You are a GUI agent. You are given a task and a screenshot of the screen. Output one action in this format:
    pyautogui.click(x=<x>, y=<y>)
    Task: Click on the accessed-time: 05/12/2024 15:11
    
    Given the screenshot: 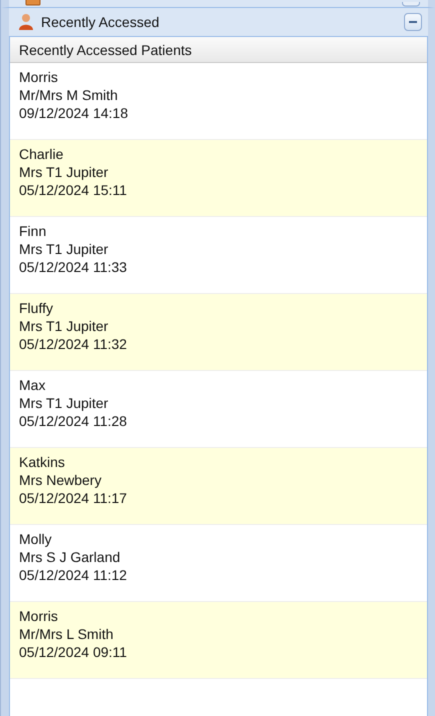 What is the action you would take?
    pyautogui.click(x=73, y=190)
    